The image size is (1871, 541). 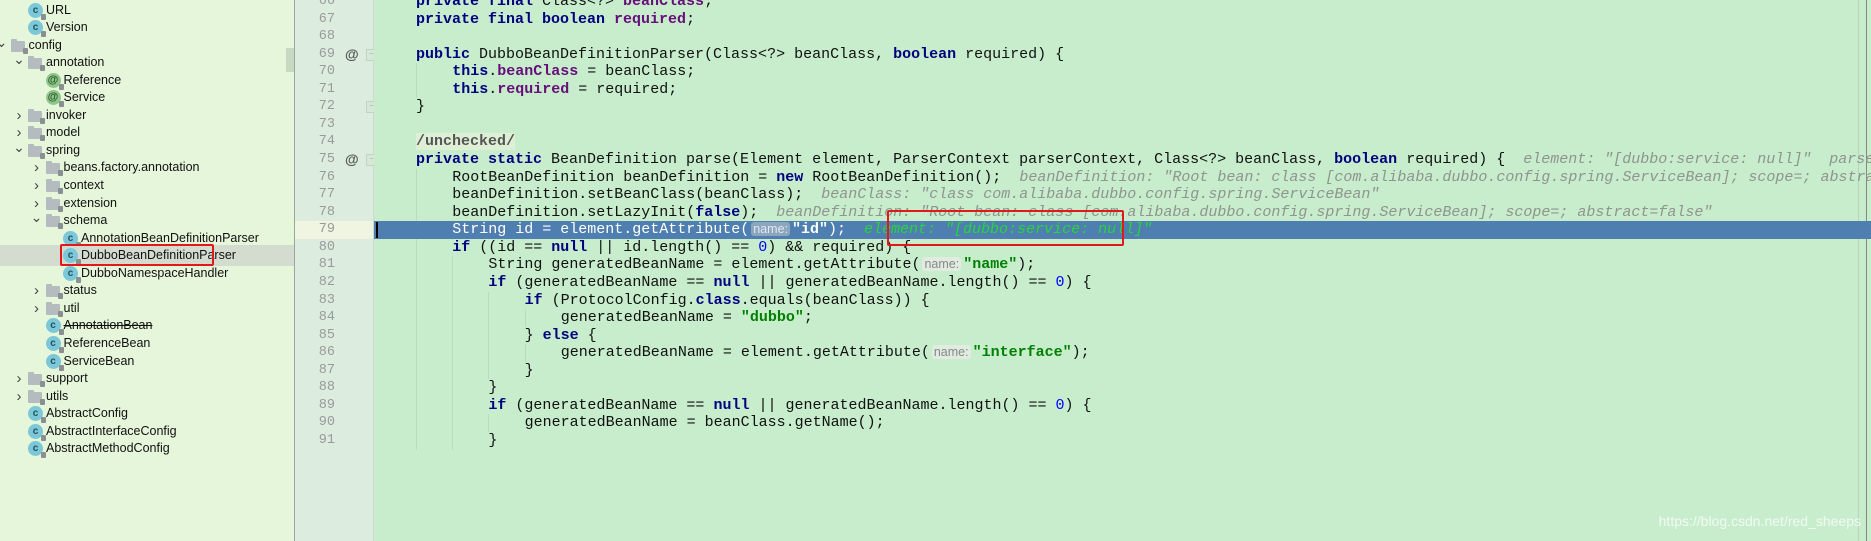 I want to click on gutter-row: 74, so click(x=334, y=142).